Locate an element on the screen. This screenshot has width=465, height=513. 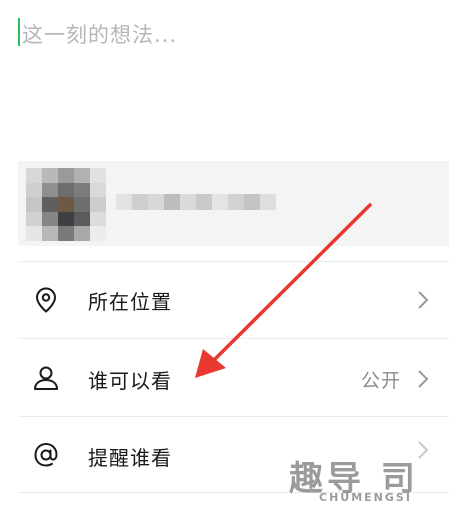
user-icon is located at coordinates (46, 378).